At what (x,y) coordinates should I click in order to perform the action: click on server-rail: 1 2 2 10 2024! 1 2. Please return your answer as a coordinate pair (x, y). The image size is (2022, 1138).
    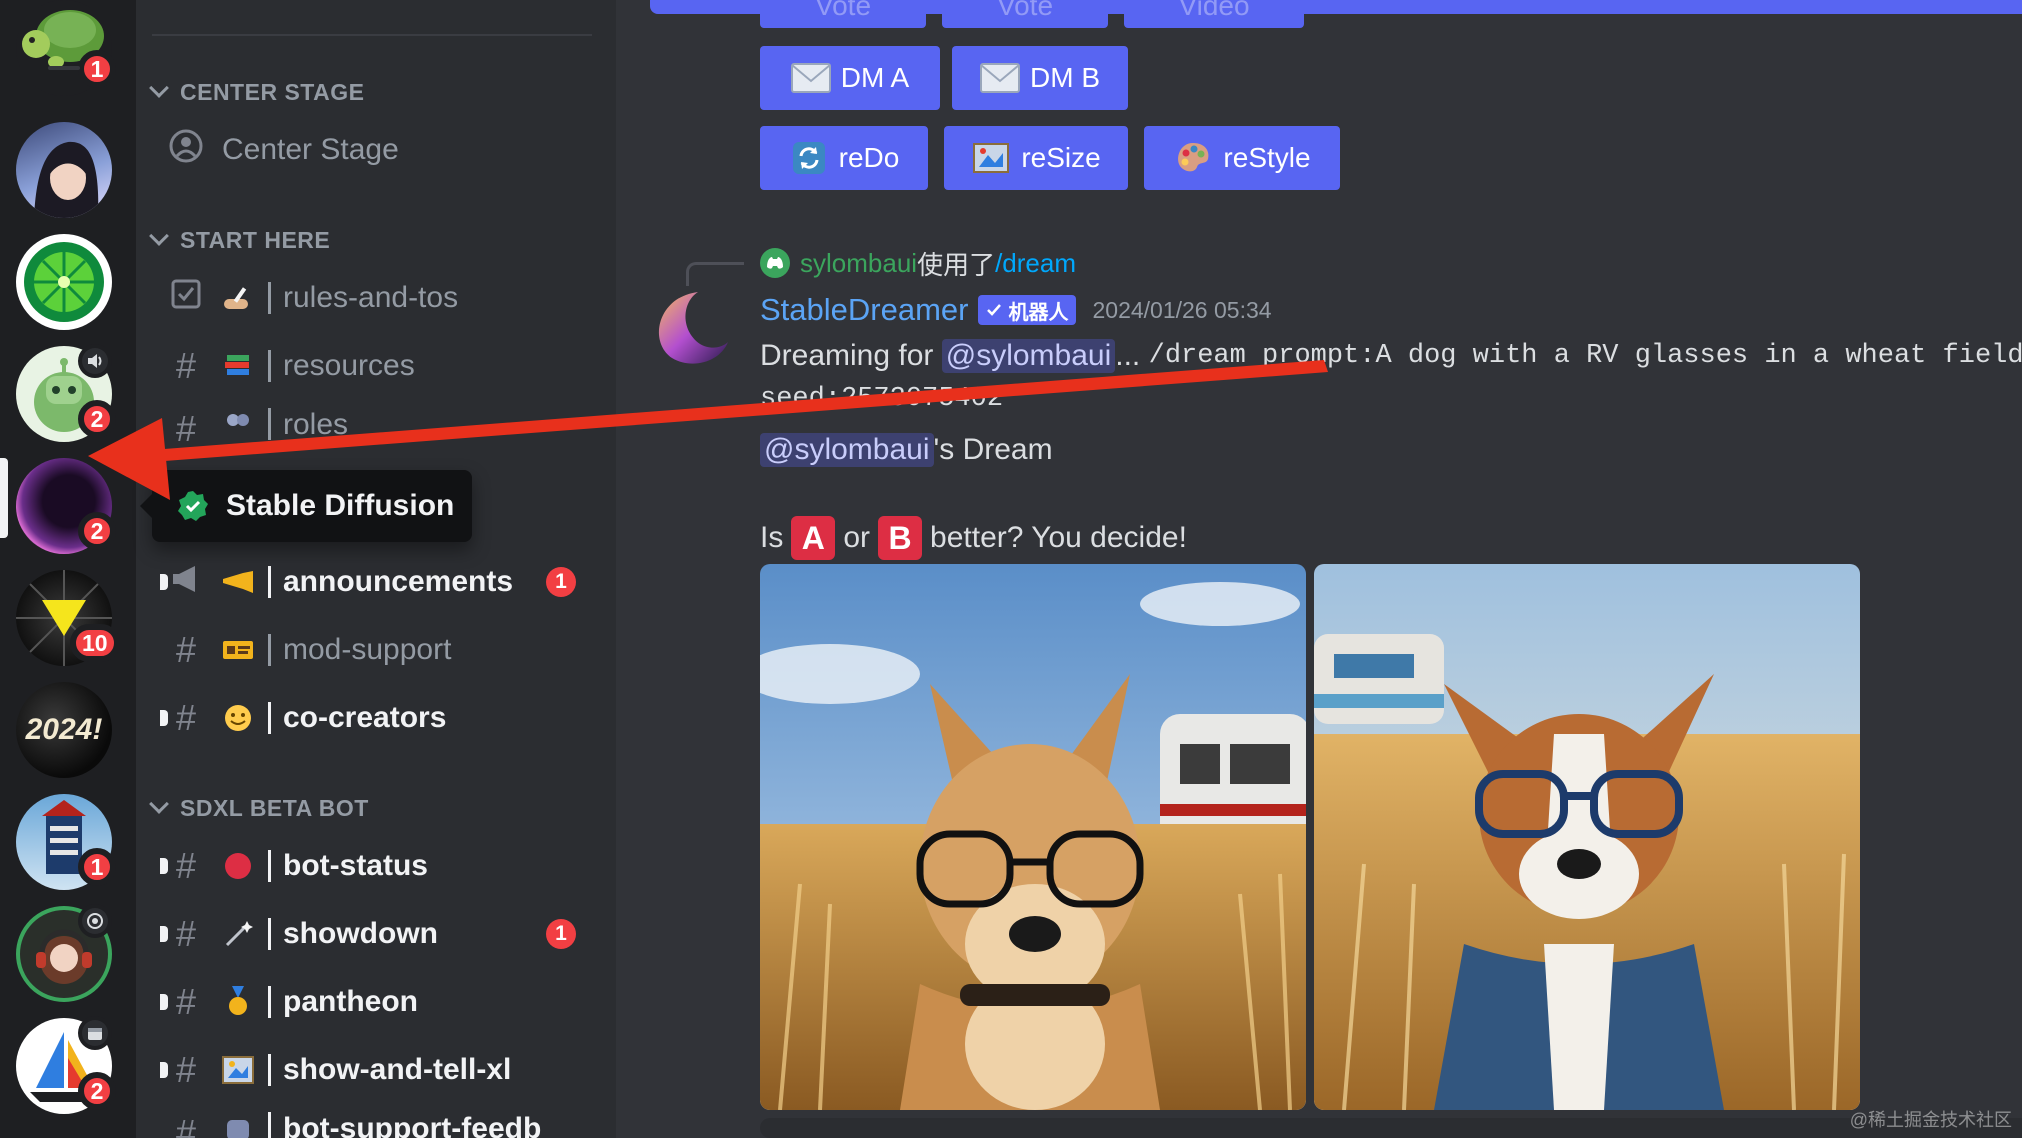
    Looking at the image, I should click on (68, 569).